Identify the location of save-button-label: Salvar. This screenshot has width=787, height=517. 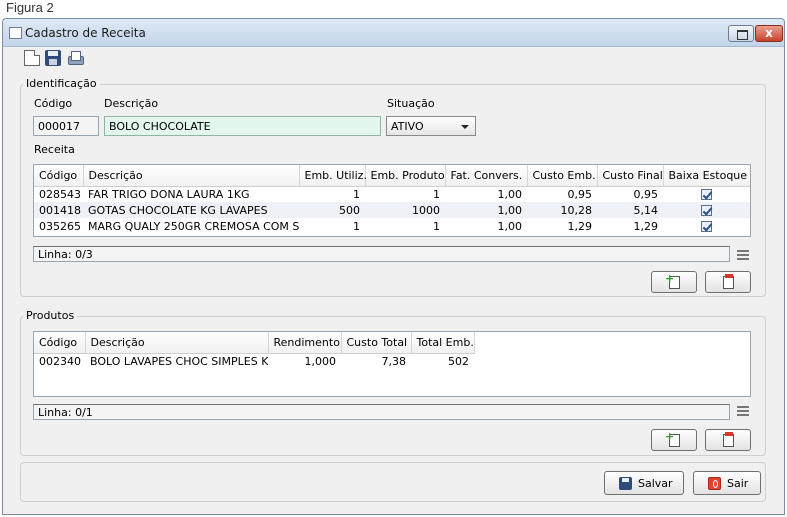
(655, 483).